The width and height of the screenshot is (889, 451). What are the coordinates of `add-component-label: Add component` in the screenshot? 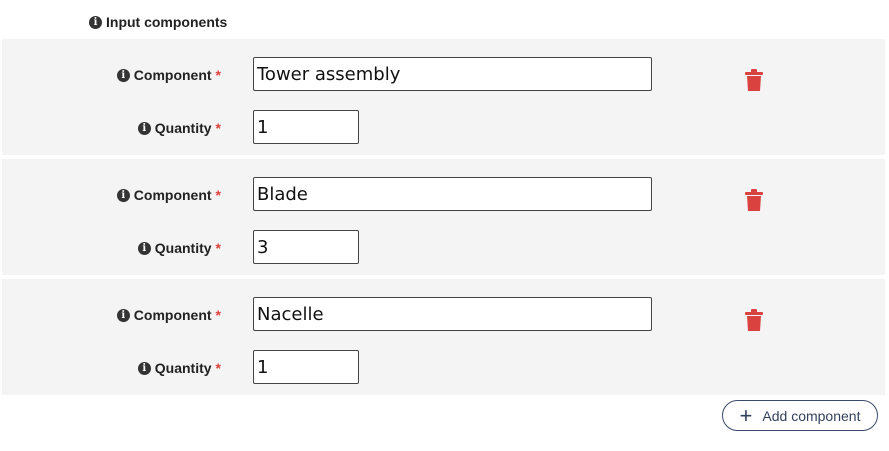 It's located at (811, 415).